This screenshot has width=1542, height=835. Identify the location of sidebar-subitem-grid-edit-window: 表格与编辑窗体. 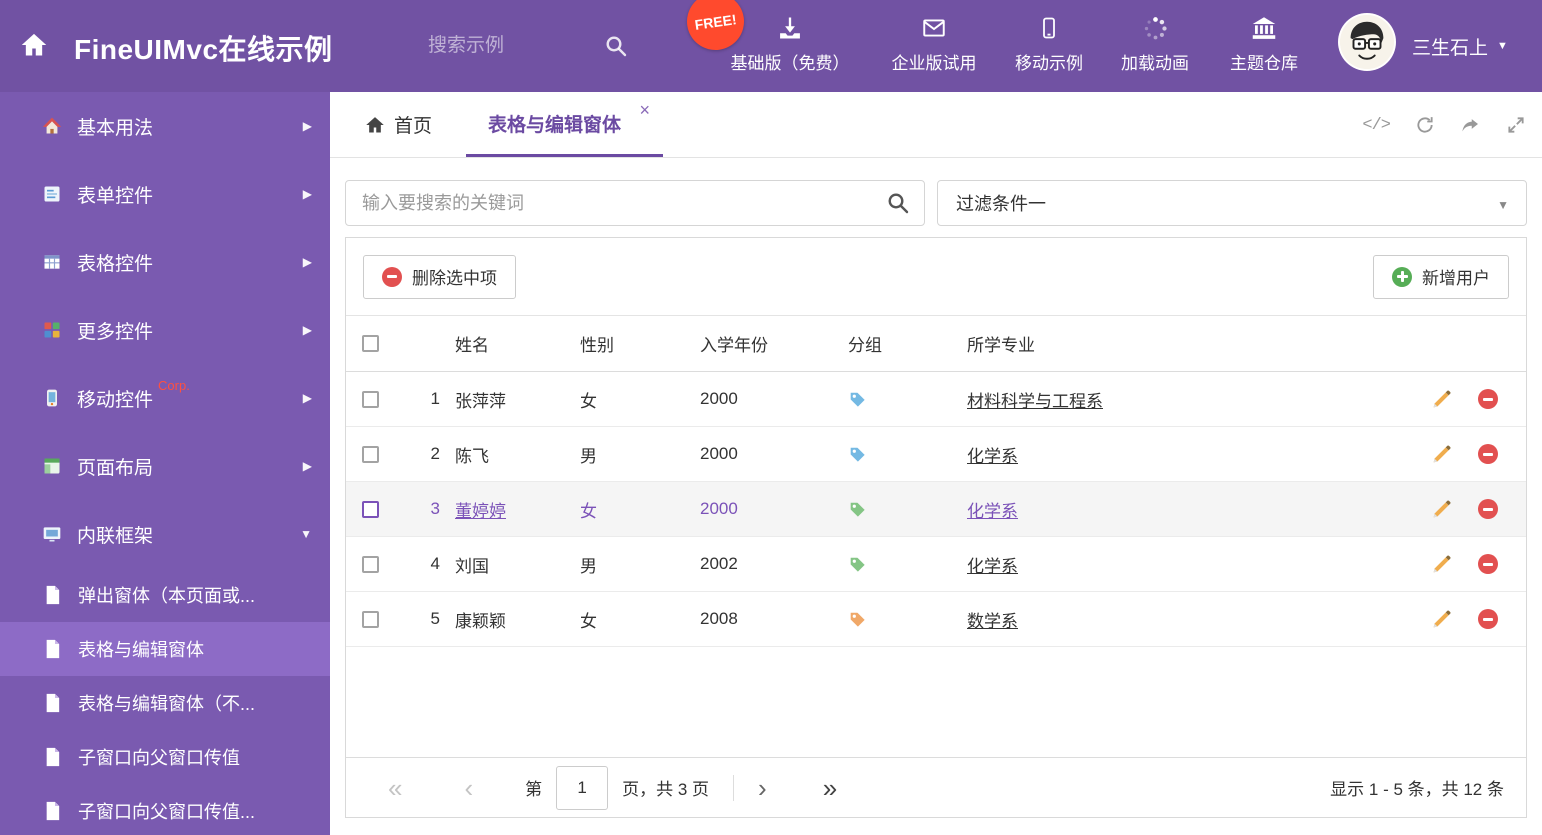
(165, 649).